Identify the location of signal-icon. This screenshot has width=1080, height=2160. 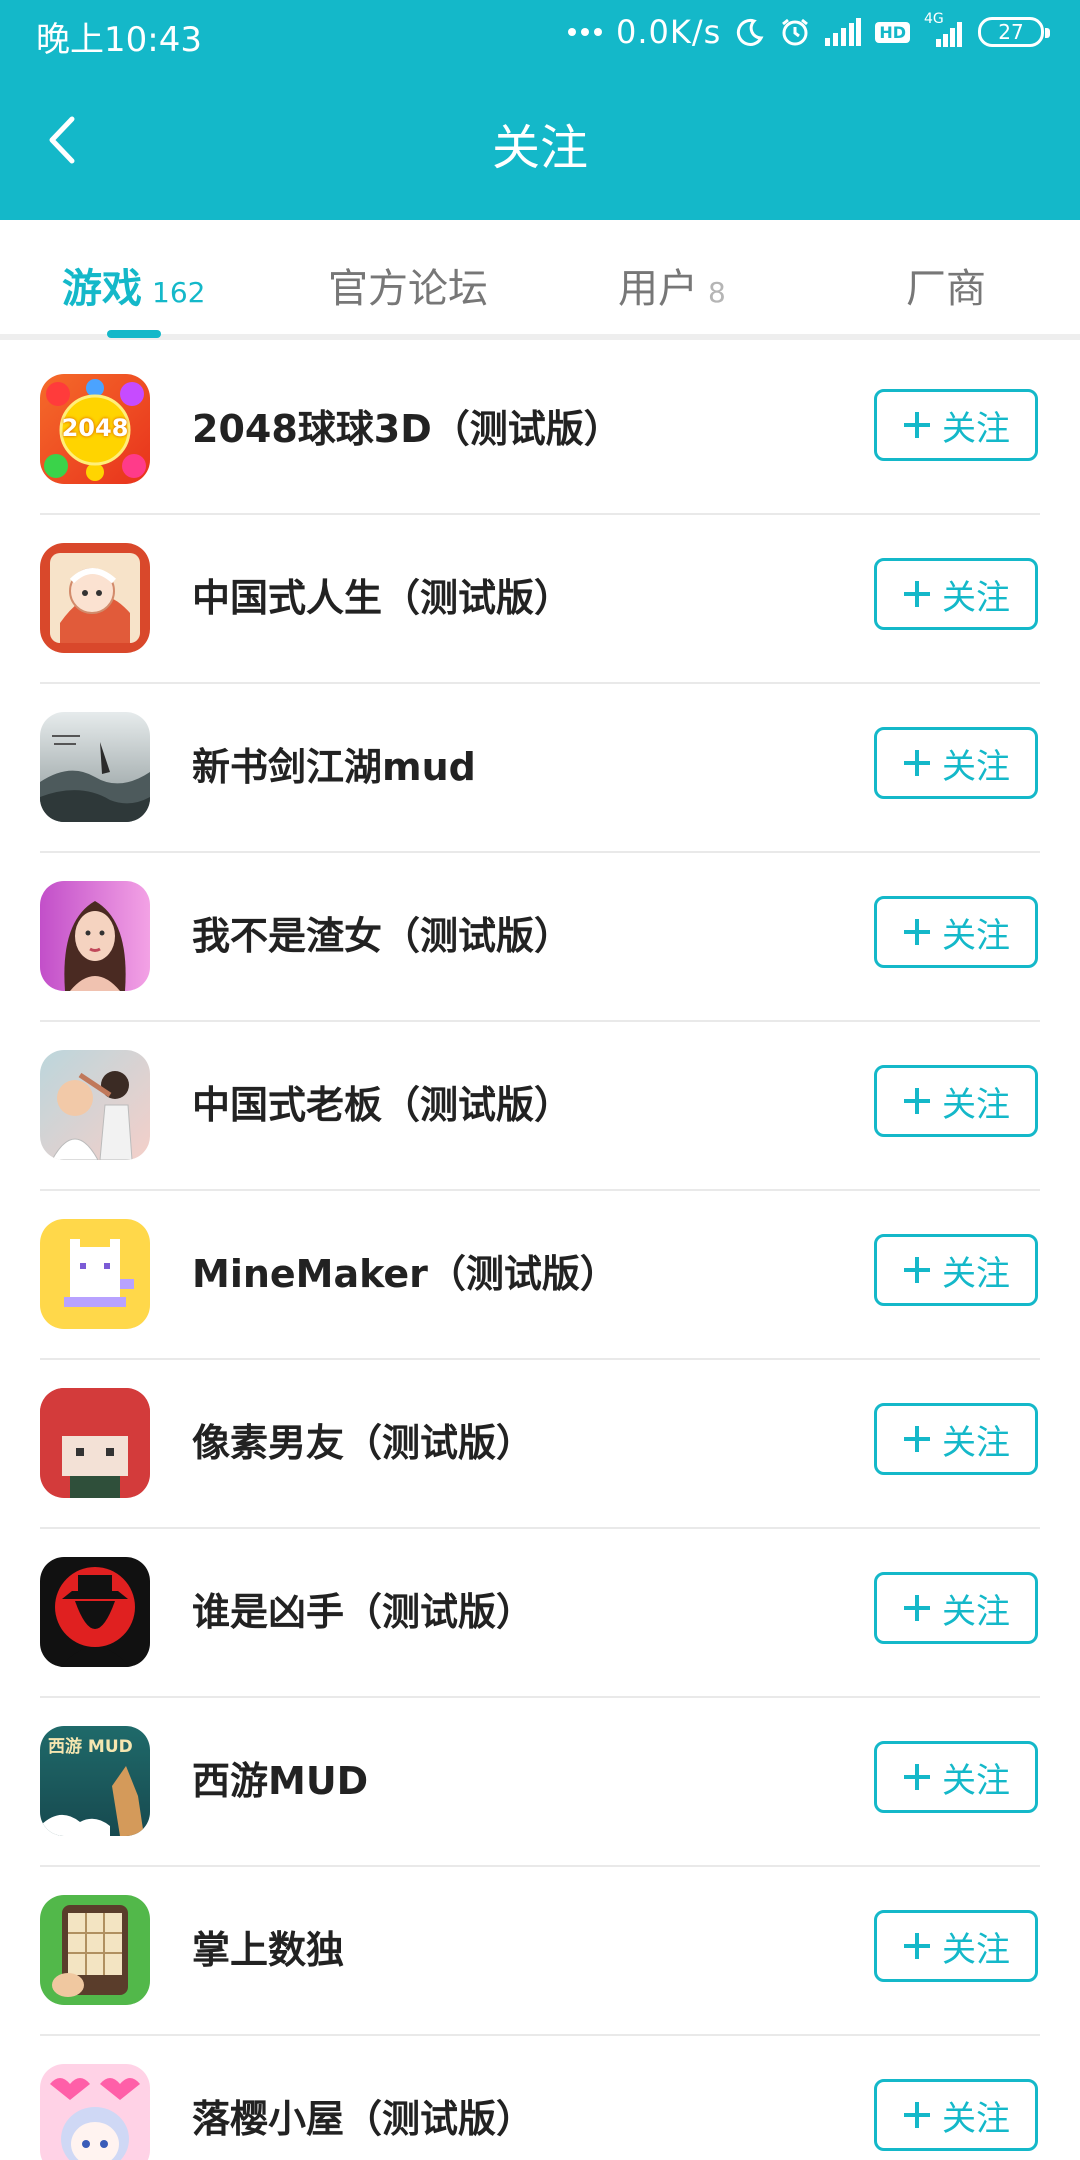
(843, 32).